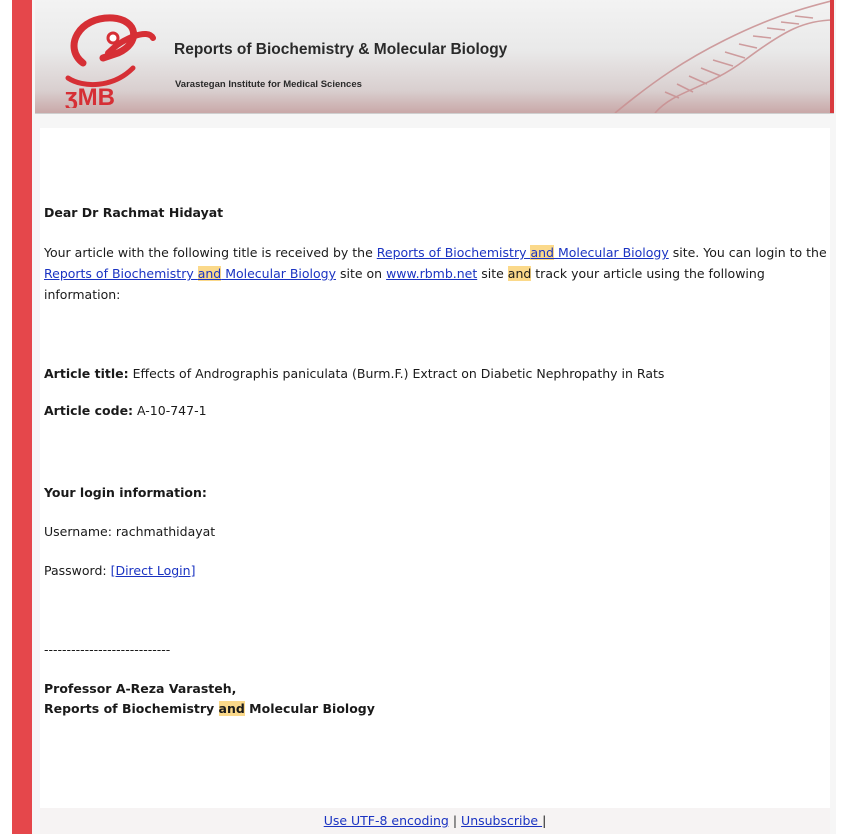 Image resolution: width=843 pixels, height=834 pixels. Describe the element at coordinates (386, 820) in the screenshot. I see `utf8-encoding-link: Use UTF-8 encoding` at that location.